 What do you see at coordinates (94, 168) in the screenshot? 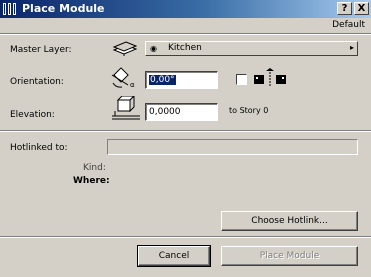
I see `kind-label: Kind:` at bounding box center [94, 168].